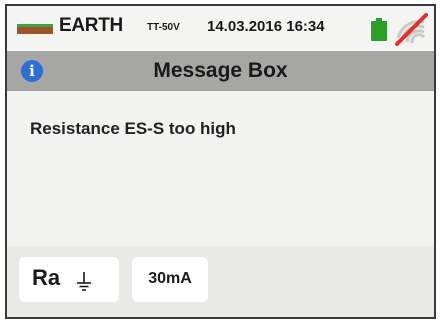 Image resolution: width=440 pixels, height=320 pixels. What do you see at coordinates (163, 27) in the screenshot?
I see `mode-subtype: TT-50V` at bounding box center [163, 27].